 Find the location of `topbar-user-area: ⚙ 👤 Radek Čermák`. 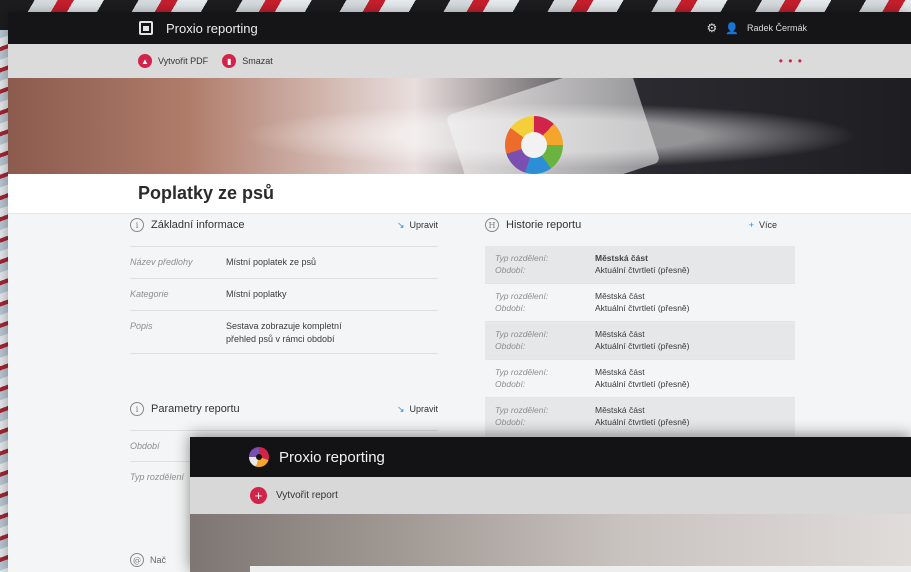

topbar-user-area: ⚙ 👤 Radek Čermák is located at coordinates (757, 28).